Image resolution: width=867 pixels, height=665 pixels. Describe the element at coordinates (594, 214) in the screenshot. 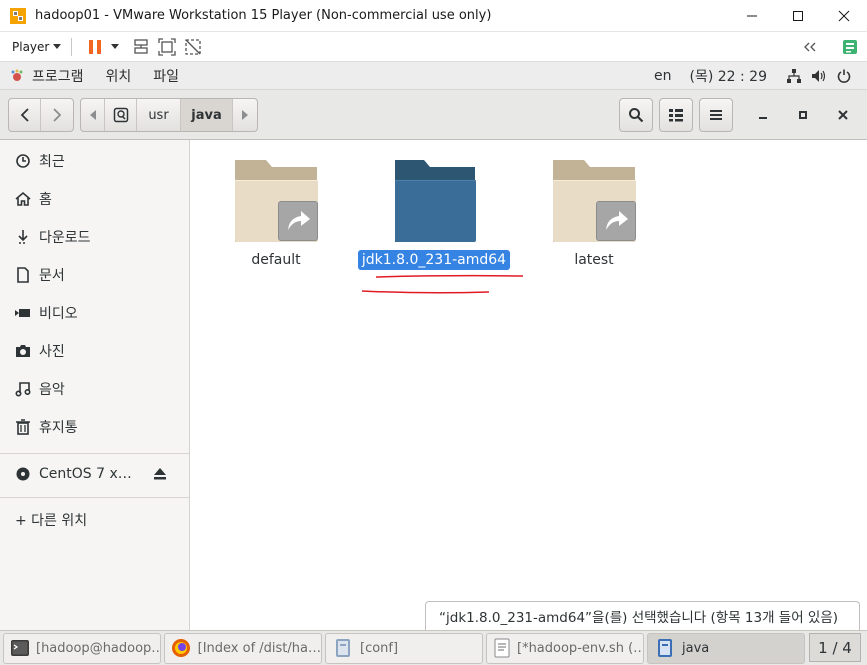

I see `file-item-latest: latest` at that location.